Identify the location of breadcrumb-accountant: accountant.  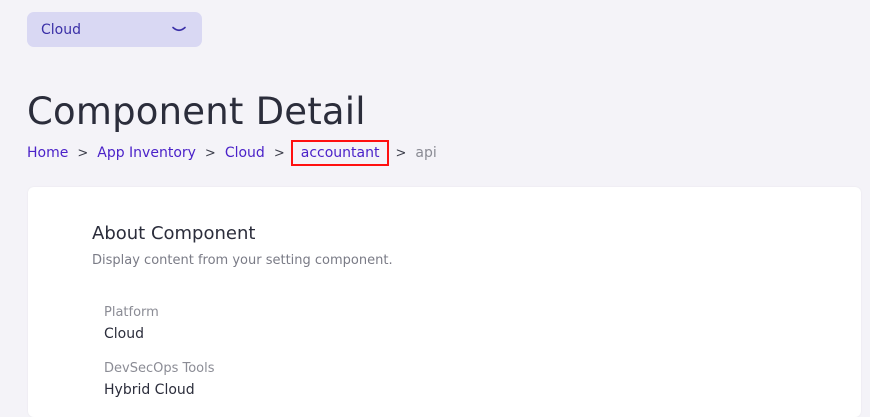
(340, 153).